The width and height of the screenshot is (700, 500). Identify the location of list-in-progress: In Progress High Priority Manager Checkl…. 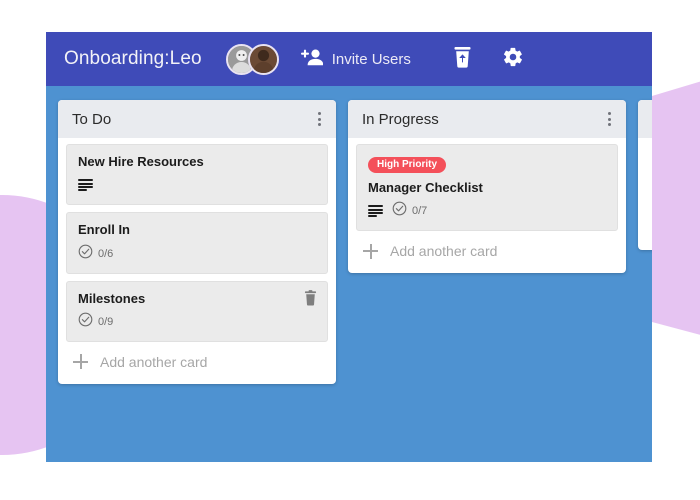
(487, 187).